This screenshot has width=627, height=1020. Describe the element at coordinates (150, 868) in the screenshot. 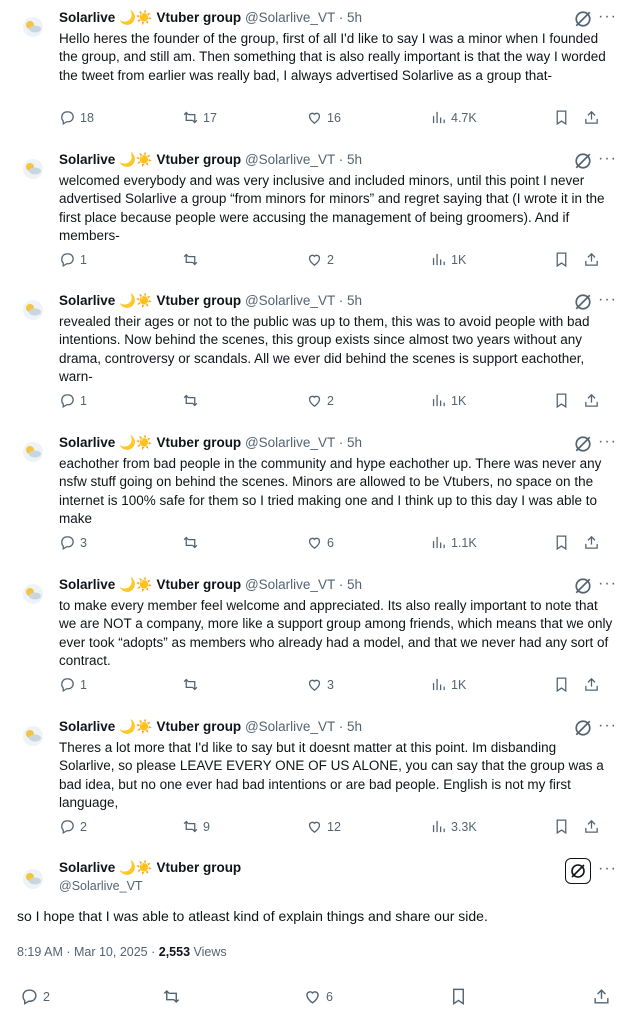

I see `author-name-line: Solarlive 🌙☀️ Vtuber group` at that location.